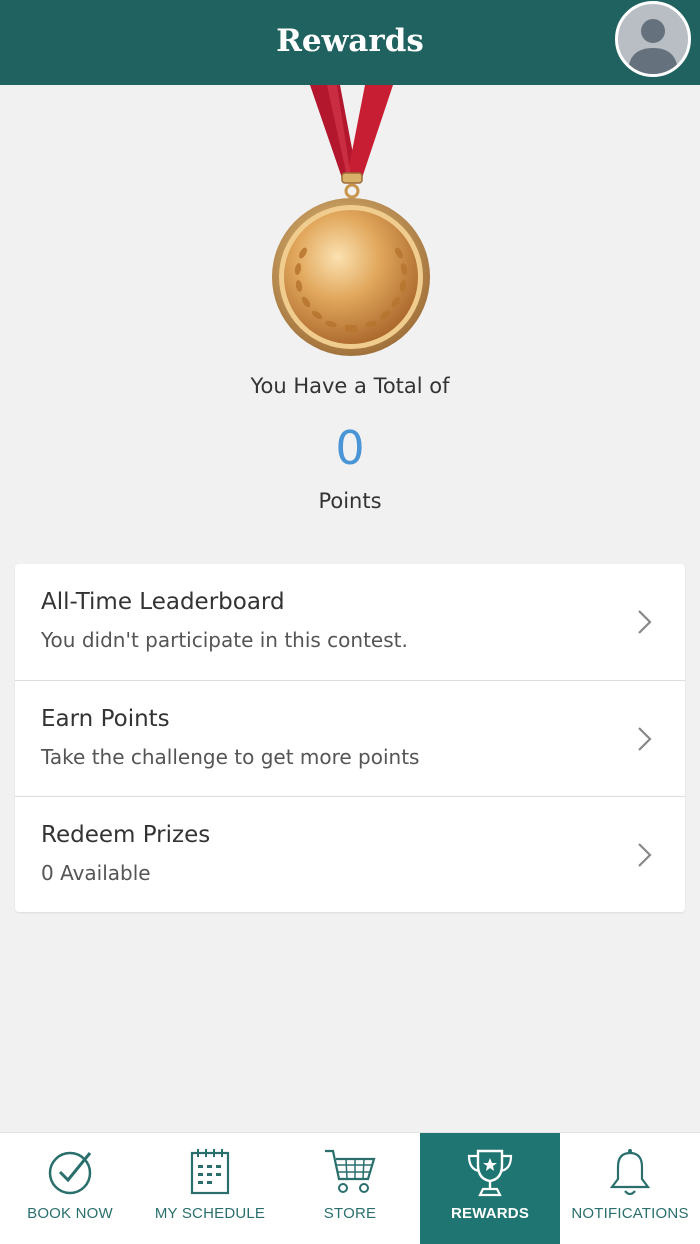 Image resolution: width=700 pixels, height=1244 pixels. I want to click on tab-label: STORE, so click(350, 1213).